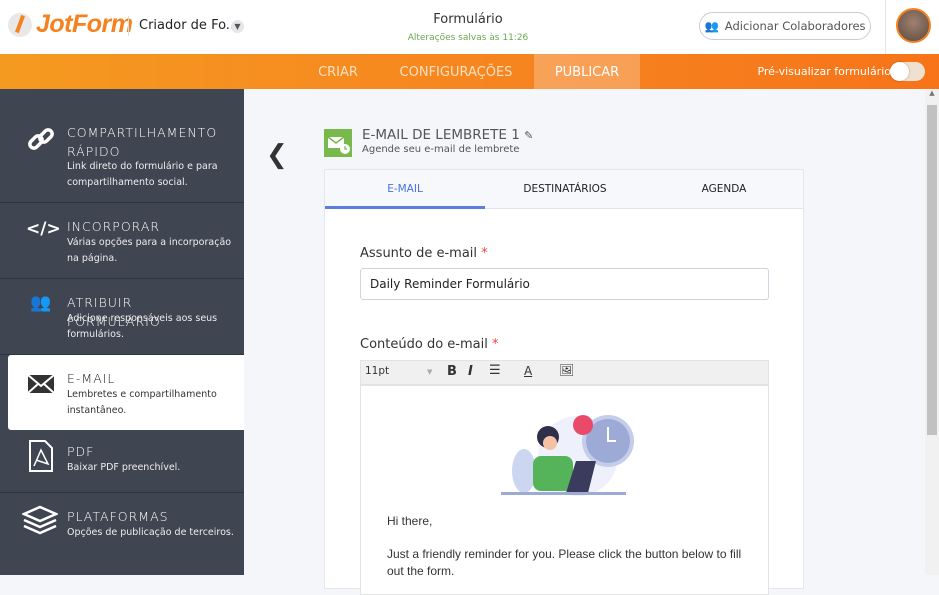 Image resolution: width=939 pixels, height=595 pixels. What do you see at coordinates (277, 155) in the screenshot?
I see `back-chevron-icon: ❮` at bounding box center [277, 155].